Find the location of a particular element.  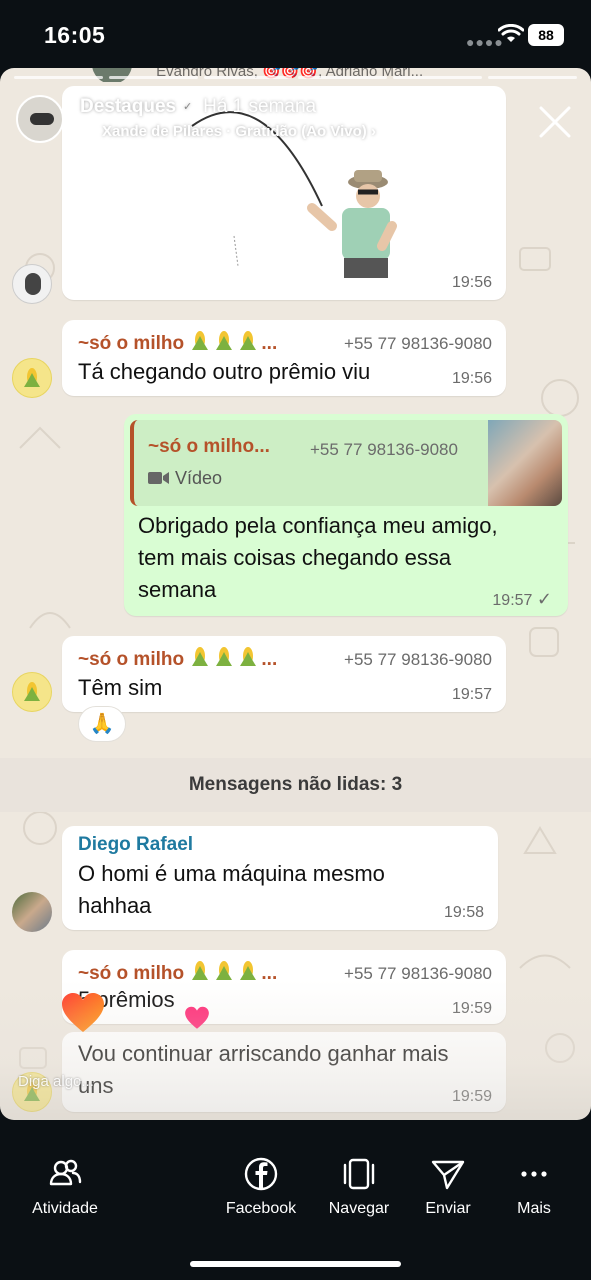

nav-send: Enviar is located at coordinates (448, 1187).